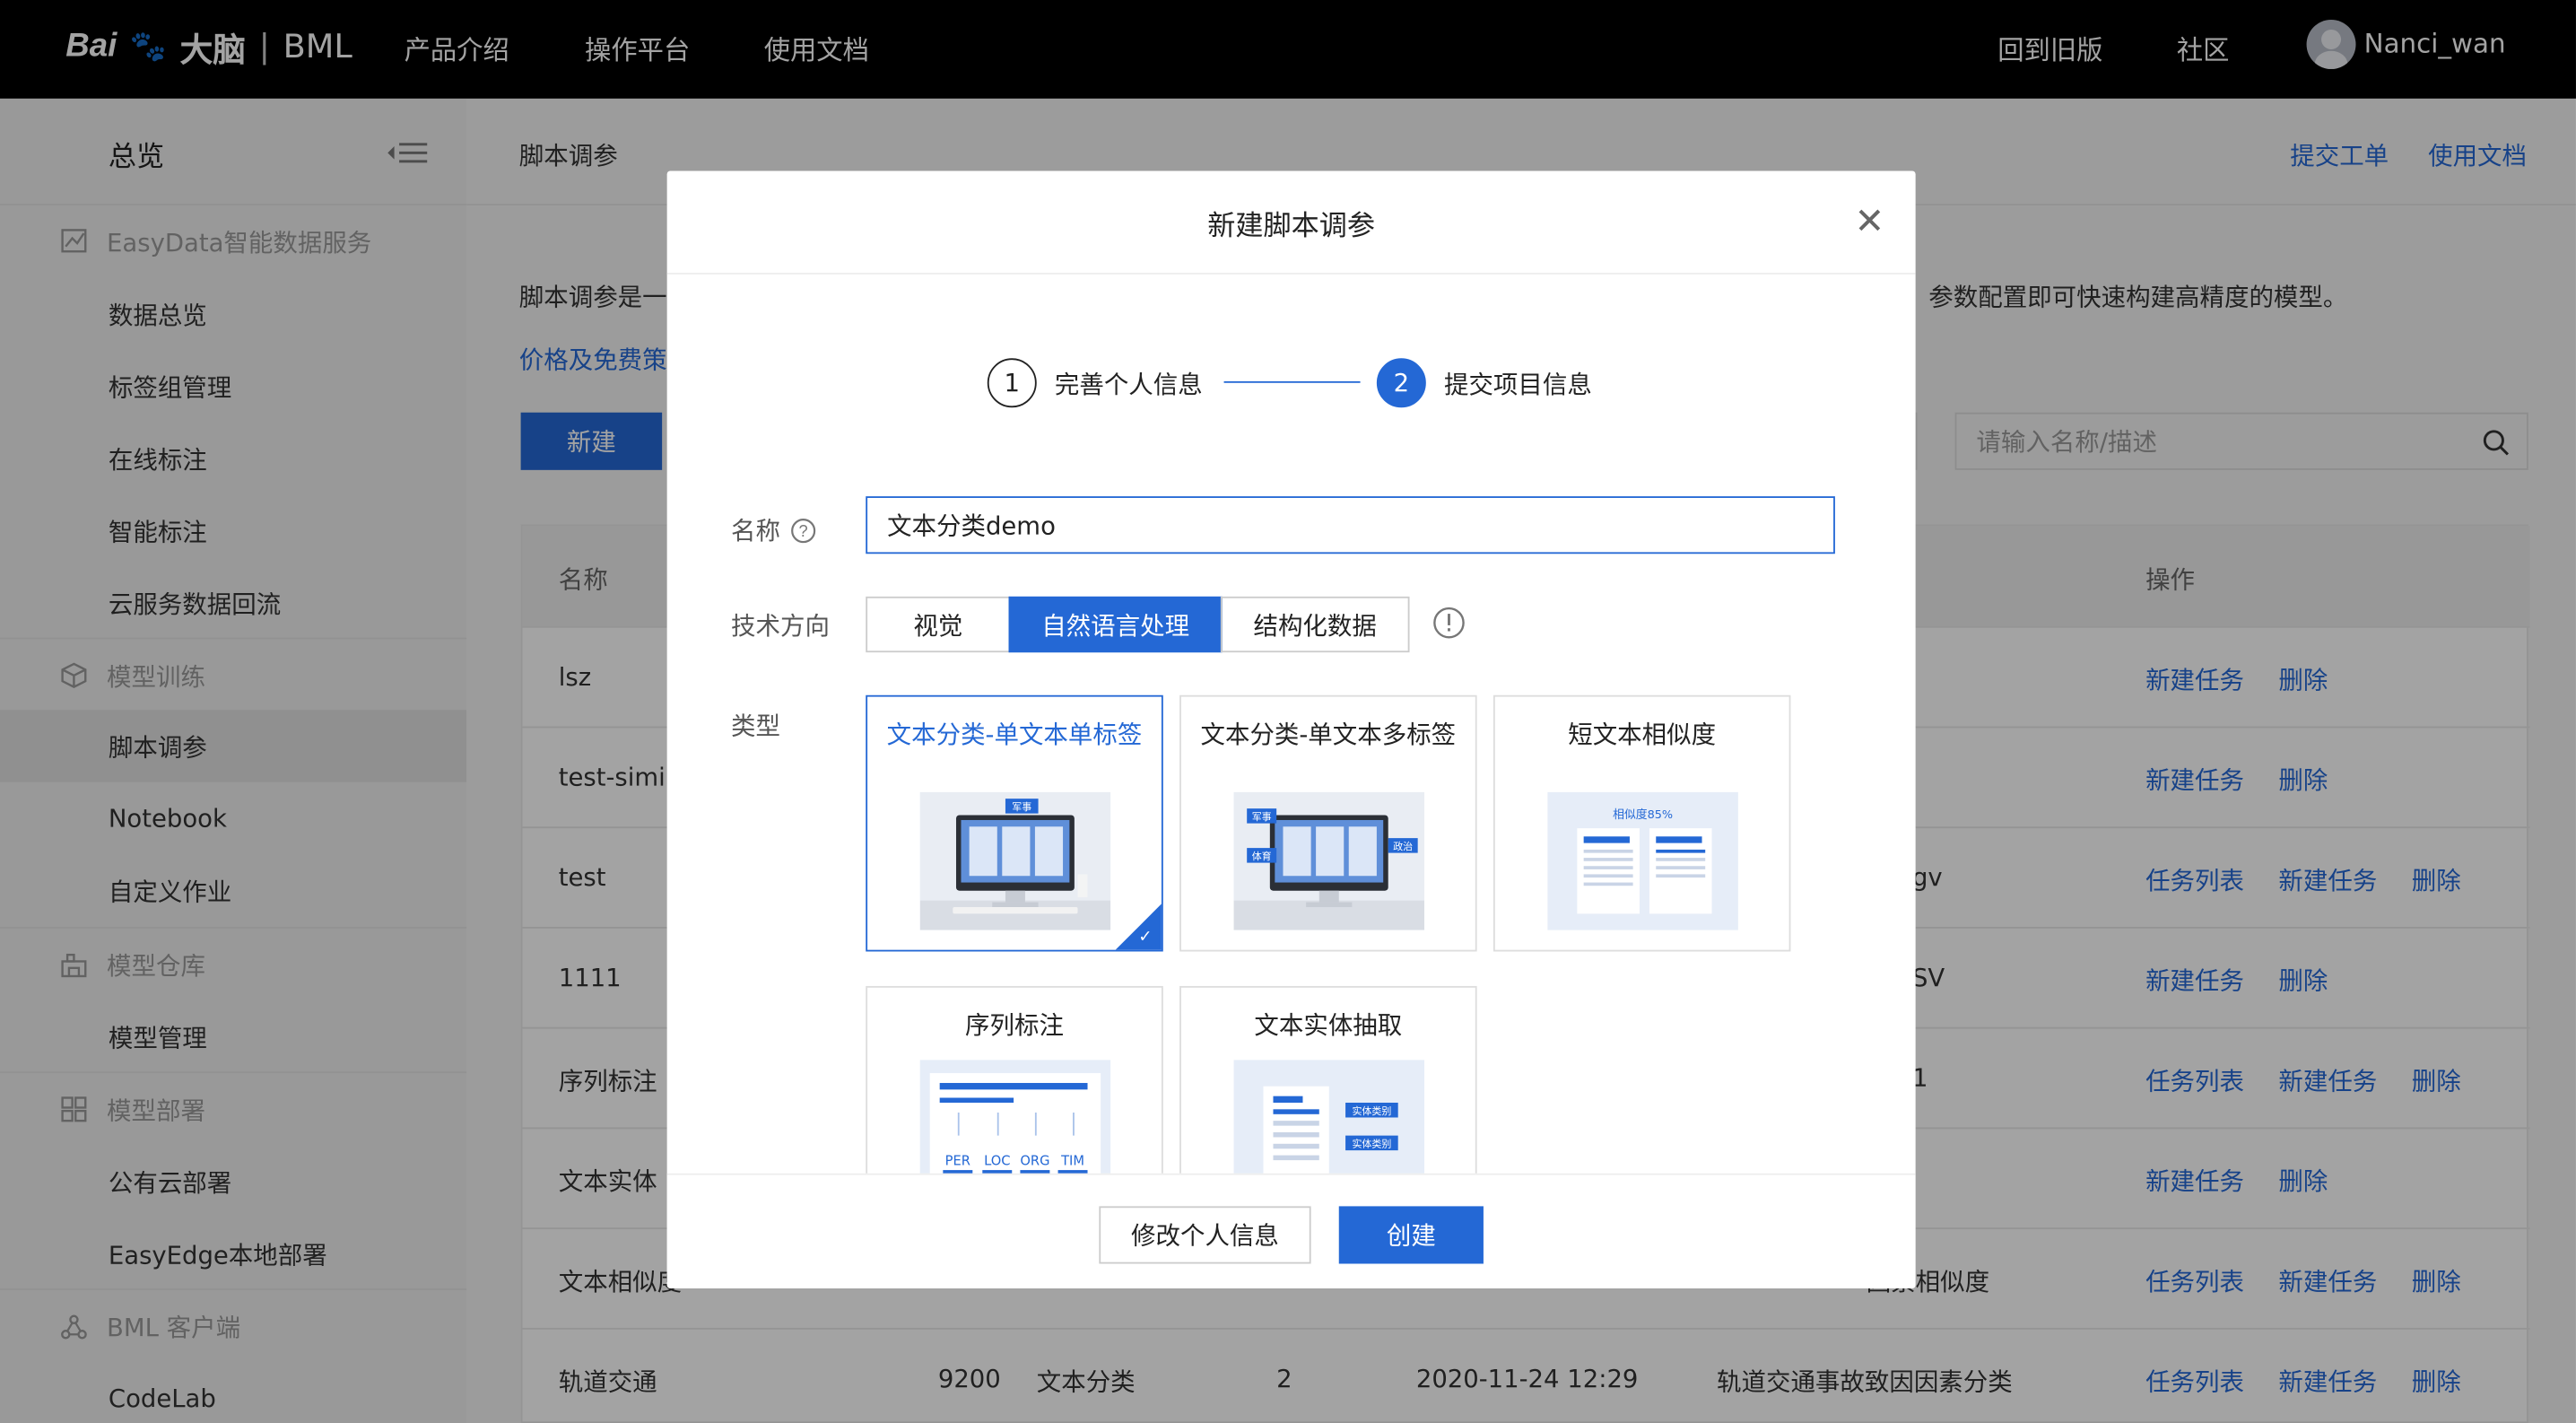 Image resolution: width=2576 pixels, height=1423 pixels. Describe the element at coordinates (1072, 1161) in the screenshot. I see `card-tag: TIM` at that location.